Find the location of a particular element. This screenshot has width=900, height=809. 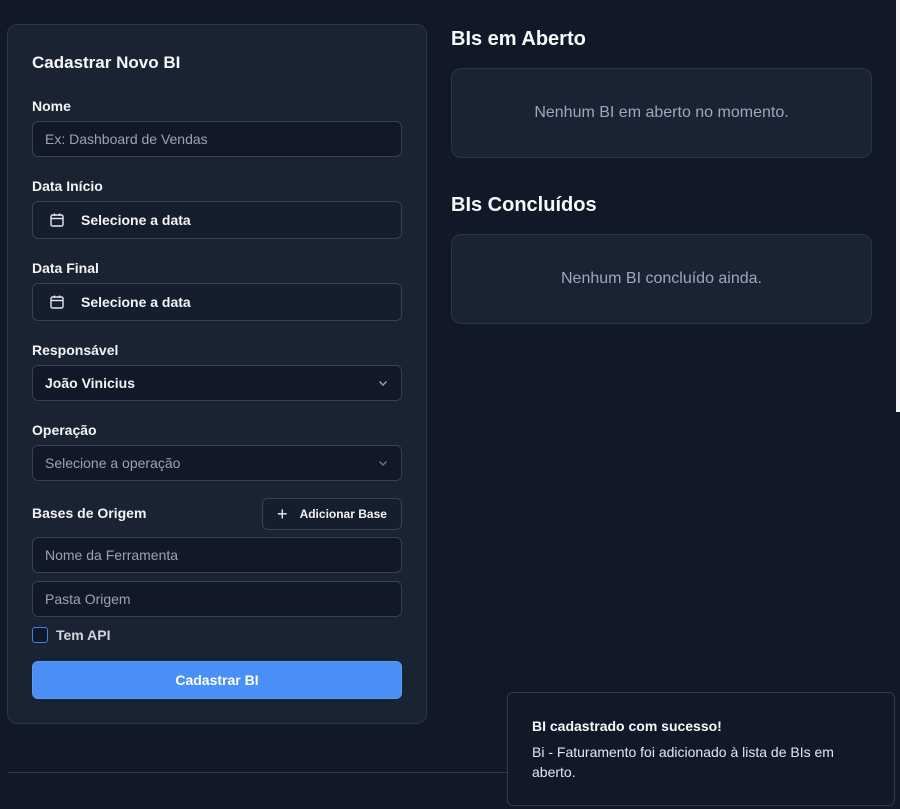

start-date-text: Selecione a data is located at coordinates (136, 220).